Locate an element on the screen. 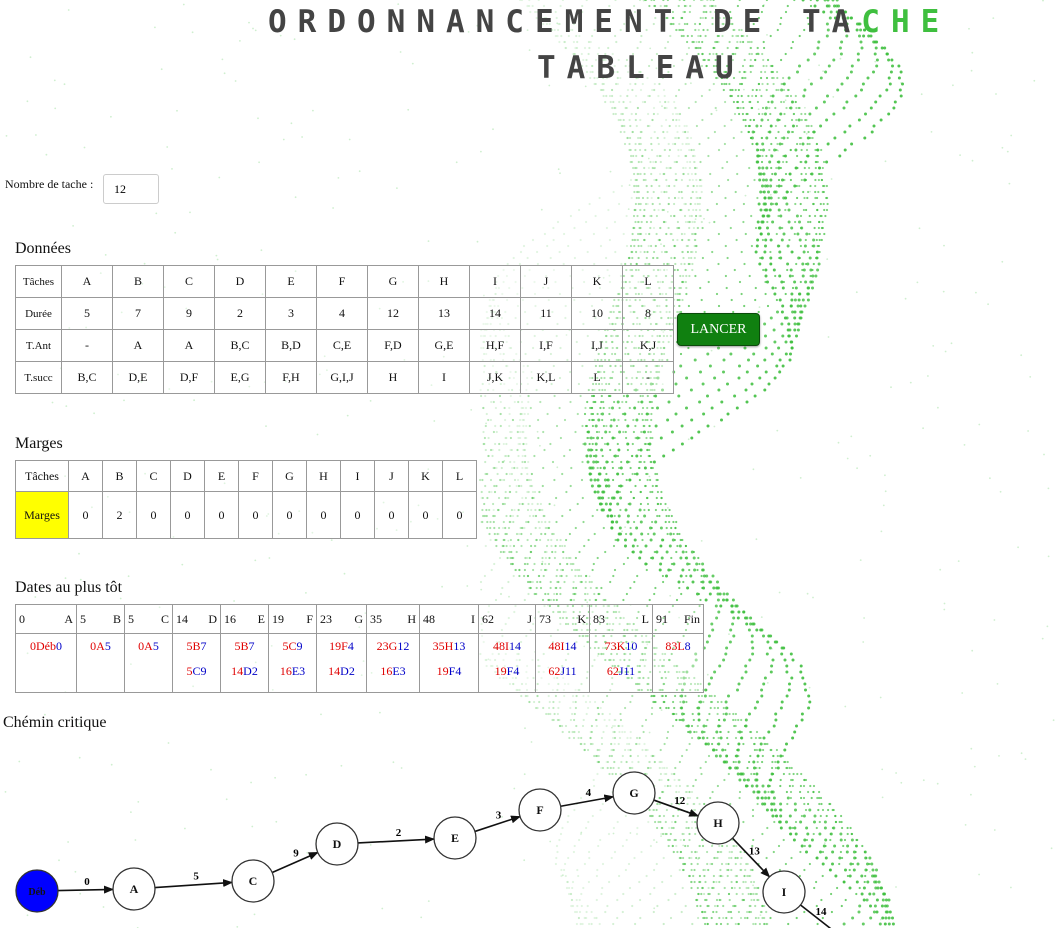  date-header: 35 H is located at coordinates (393, 619).